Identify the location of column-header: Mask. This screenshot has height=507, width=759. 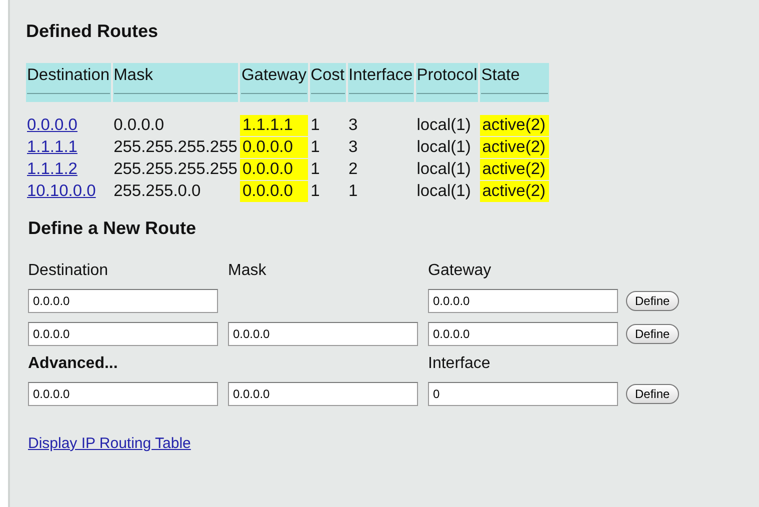
(175, 82).